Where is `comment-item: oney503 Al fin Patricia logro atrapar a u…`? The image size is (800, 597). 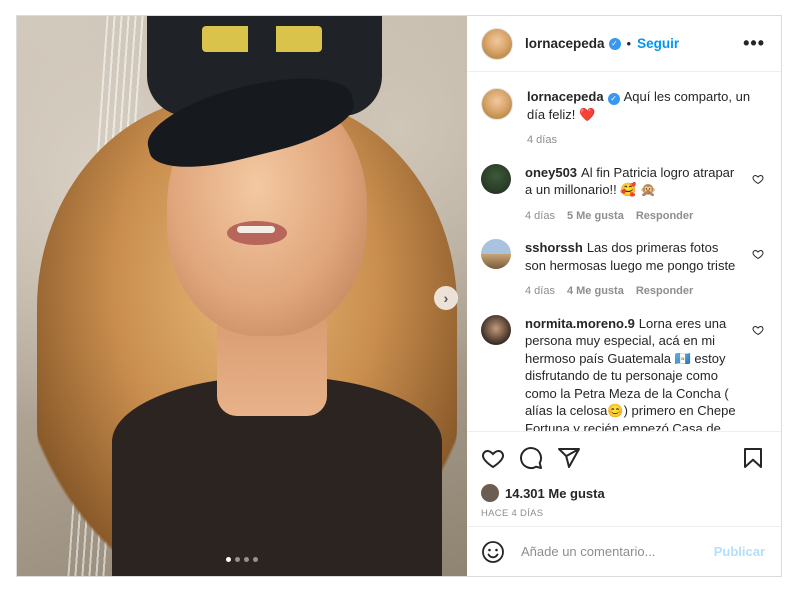 comment-item: oney503 Al fin Patricia logro atrapar a u… is located at coordinates (623, 194).